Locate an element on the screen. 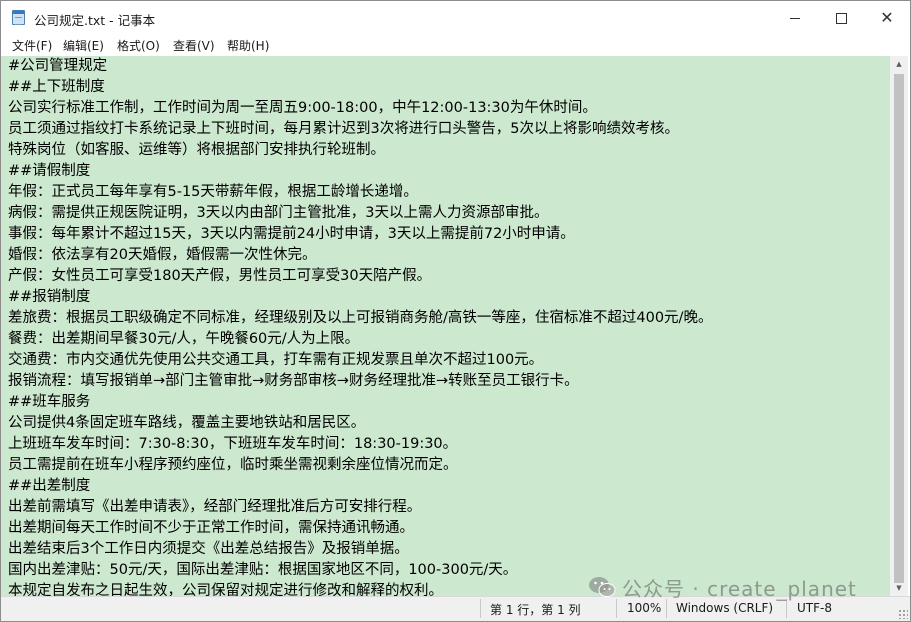 The height and width of the screenshot is (622, 911). menu-file: 文件(F) is located at coordinates (32, 45).